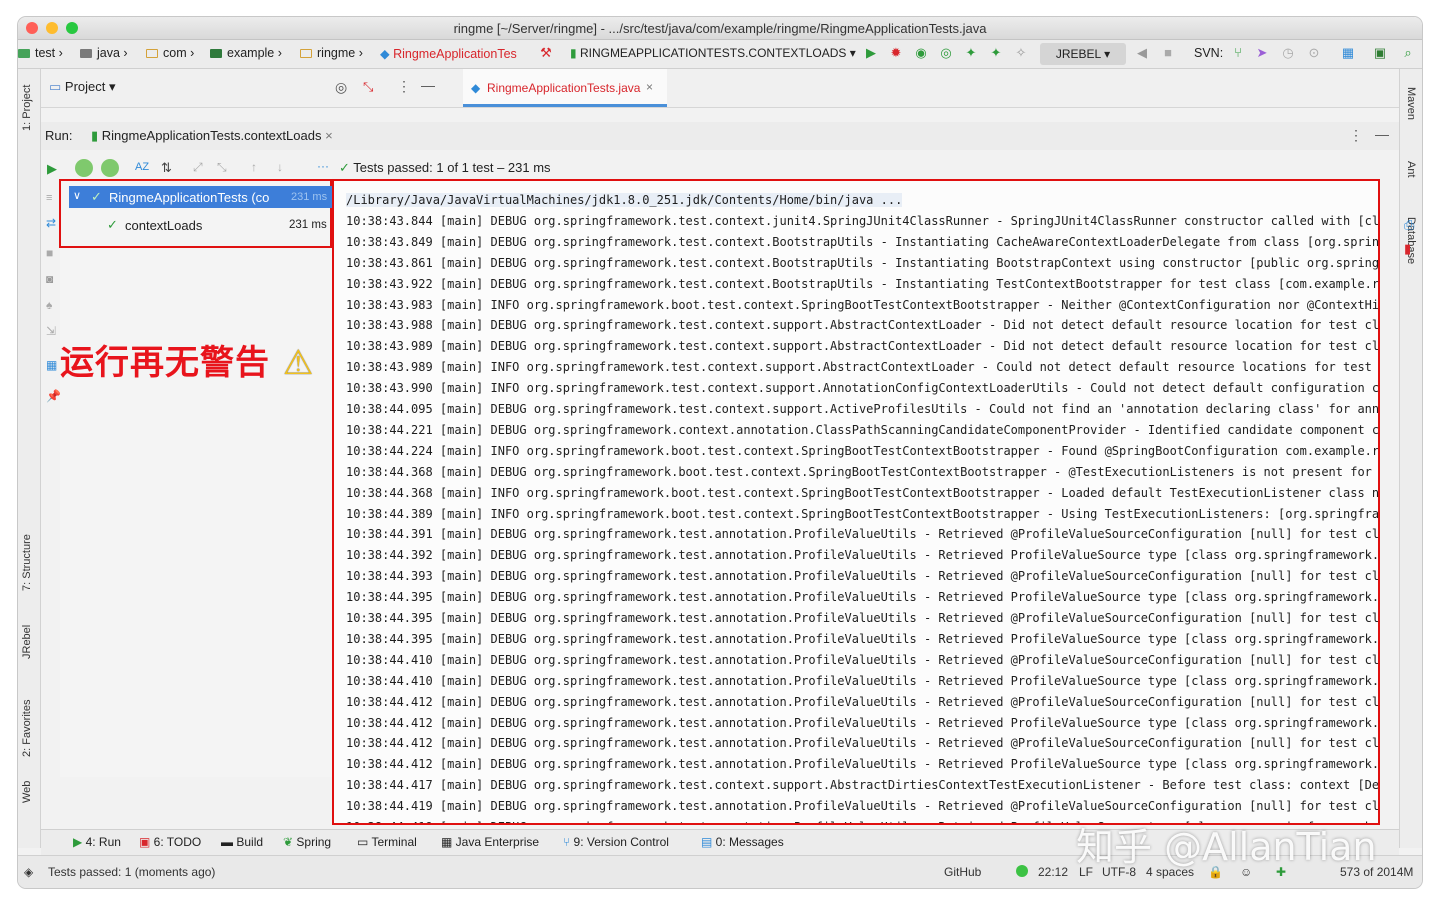 The height and width of the screenshot is (906, 1440). What do you see at coordinates (212, 136) in the screenshot?
I see `run-config-tab: ▮ RingmeApplicationTests.contextLoads ×` at bounding box center [212, 136].